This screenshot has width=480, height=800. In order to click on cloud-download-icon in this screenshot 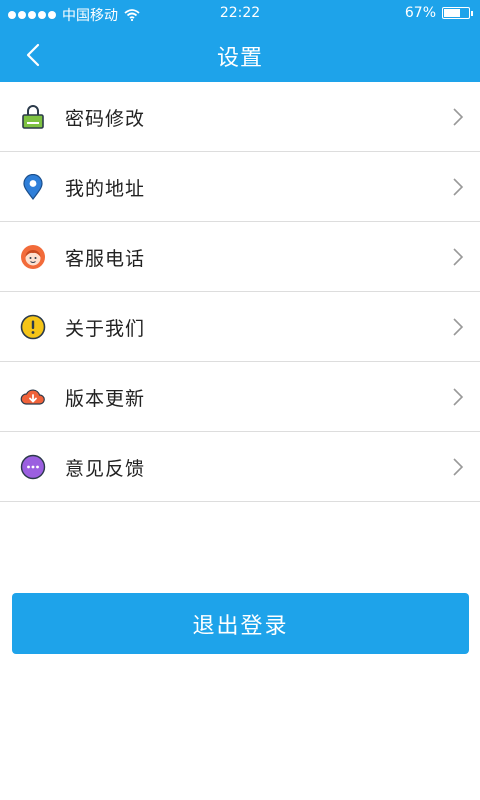, I will do `click(32, 397)`.